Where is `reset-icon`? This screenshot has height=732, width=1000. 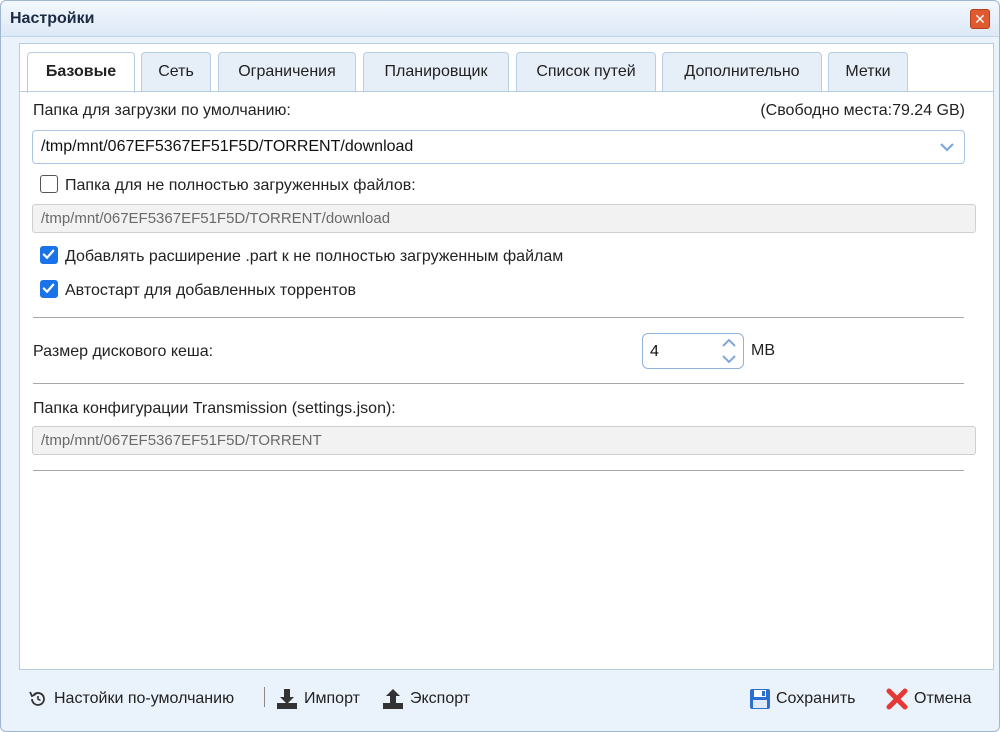 reset-icon is located at coordinates (37, 698).